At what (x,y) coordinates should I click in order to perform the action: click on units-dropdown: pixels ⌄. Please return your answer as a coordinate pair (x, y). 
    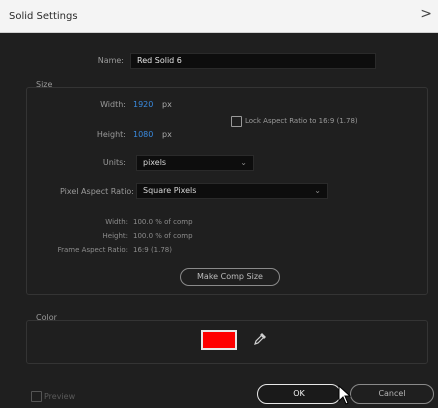
    Looking at the image, I should click on (195, 163).